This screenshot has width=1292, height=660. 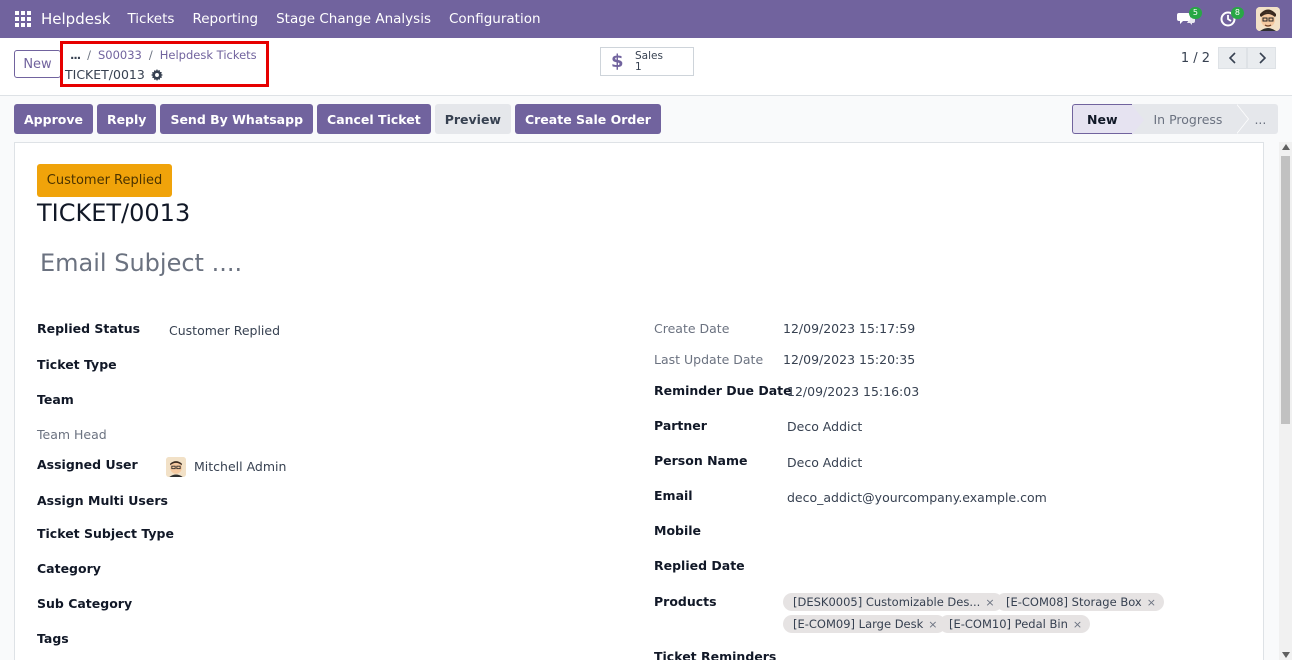 I want to click on partner-value: Deco Addict, so click(x=824, y=426).